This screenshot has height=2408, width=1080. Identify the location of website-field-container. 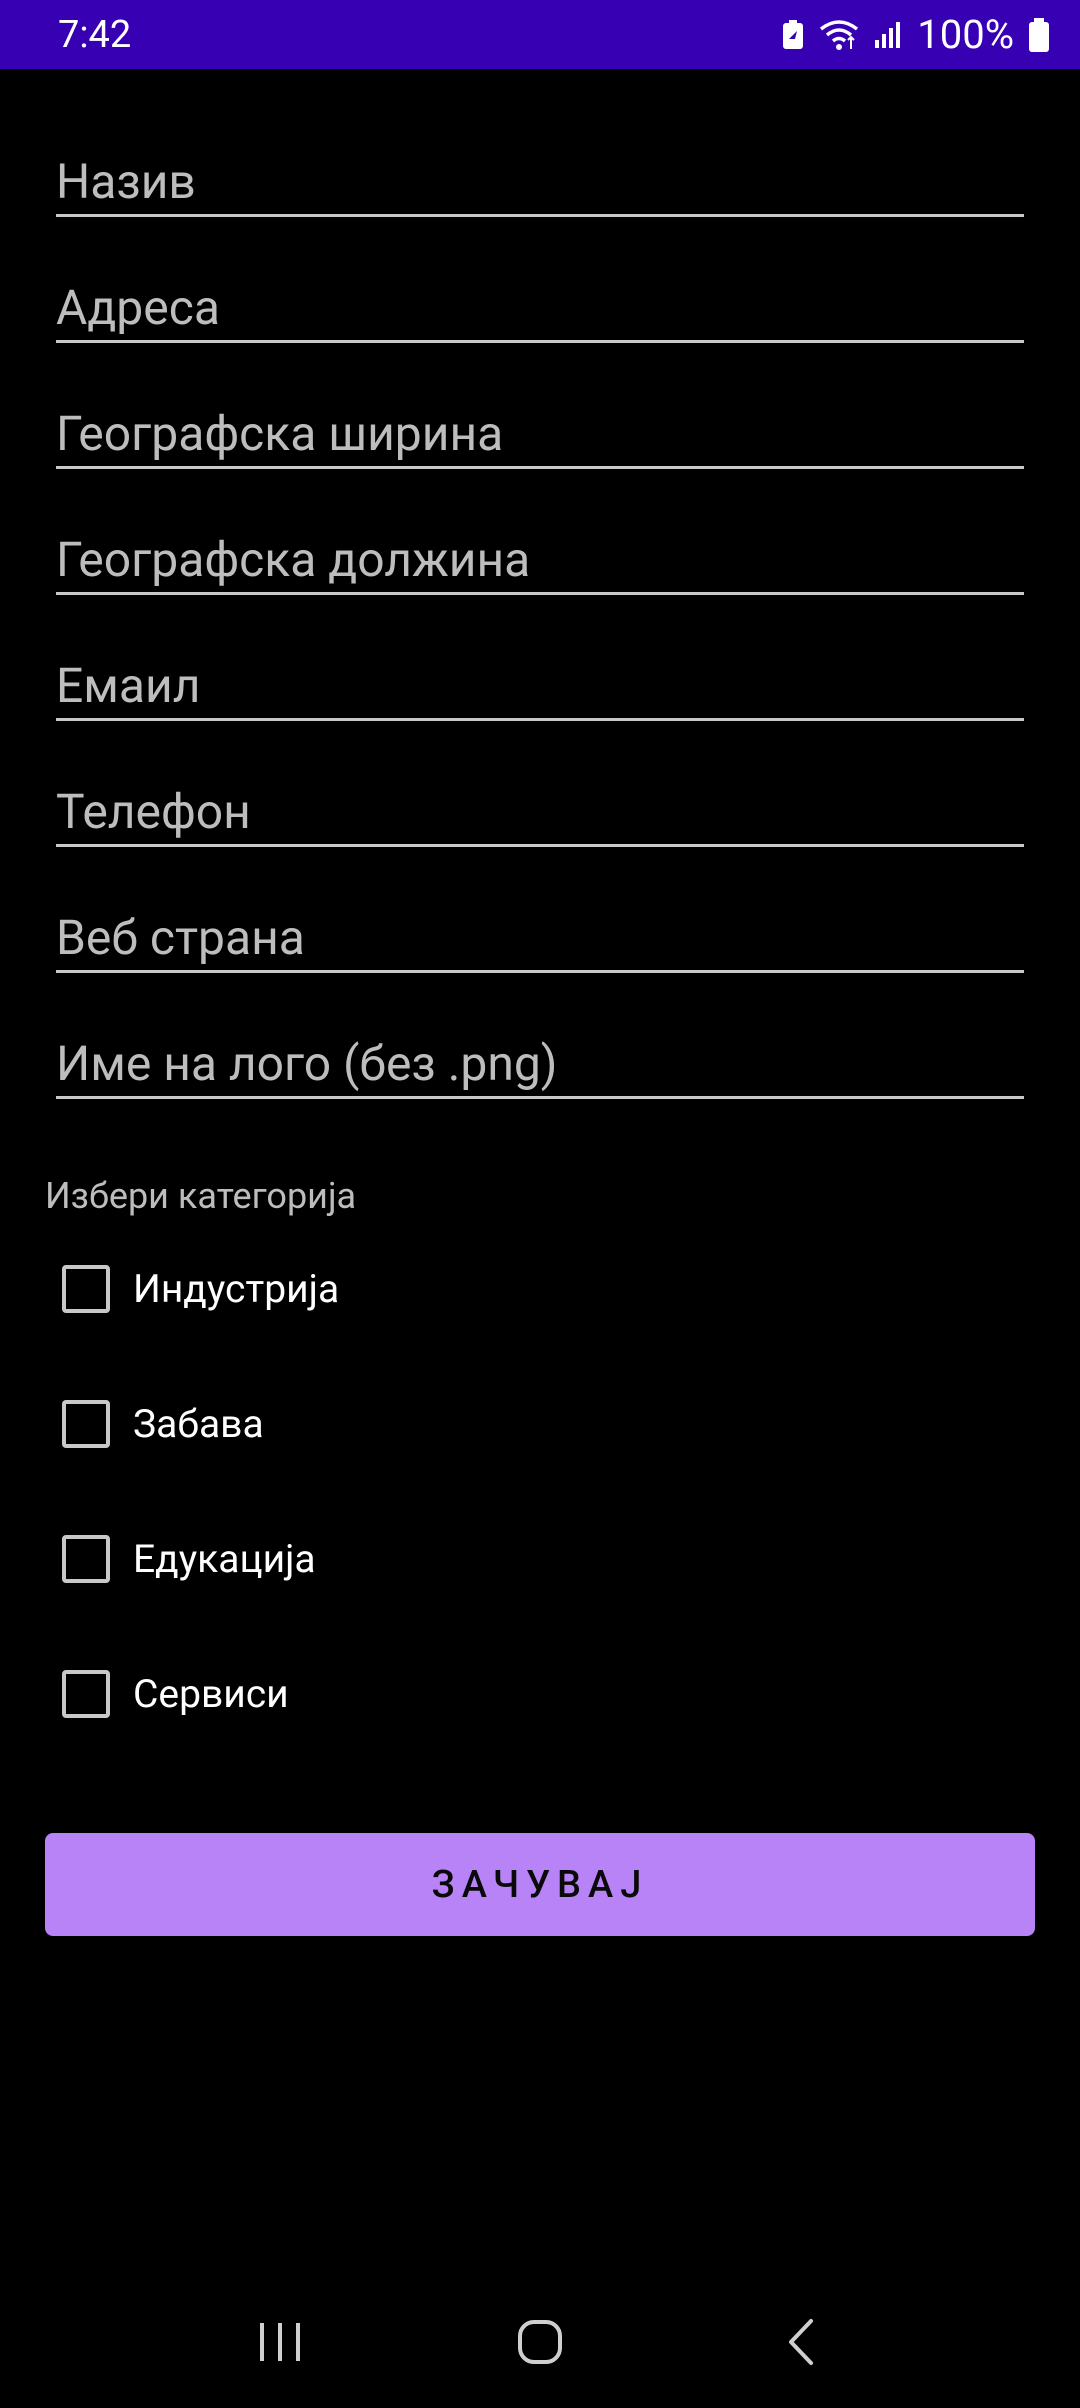
(540, 939).